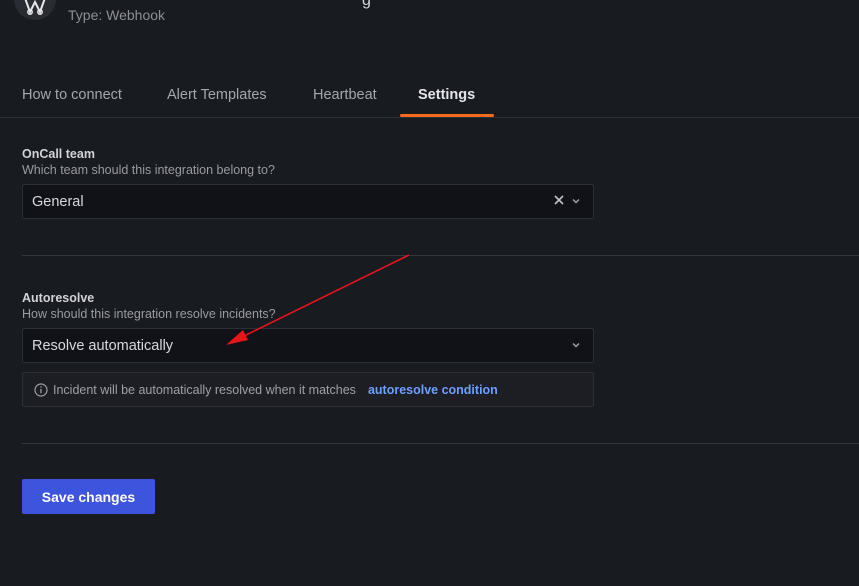  What do you see at coordinates (447, 115) in the screenshot?
I see `active-tab-indicator` at bounding box center [447, 115].